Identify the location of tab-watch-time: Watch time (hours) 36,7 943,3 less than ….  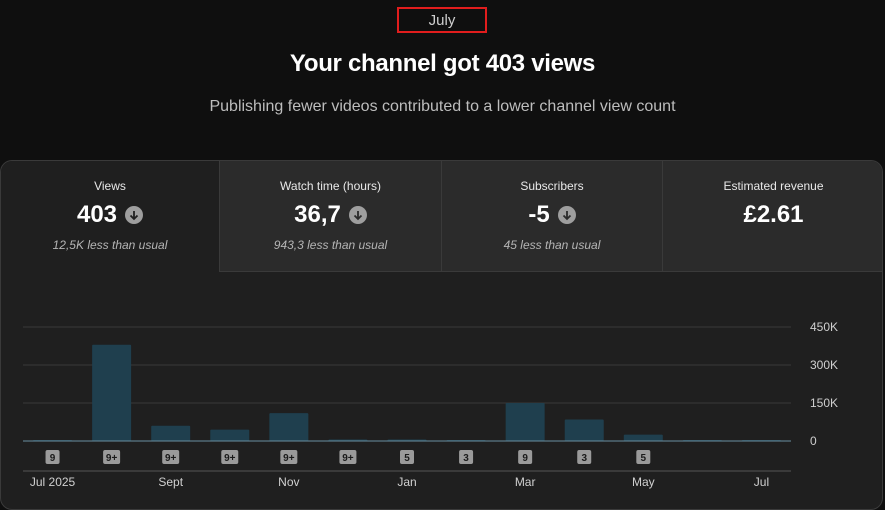
(330, 216).